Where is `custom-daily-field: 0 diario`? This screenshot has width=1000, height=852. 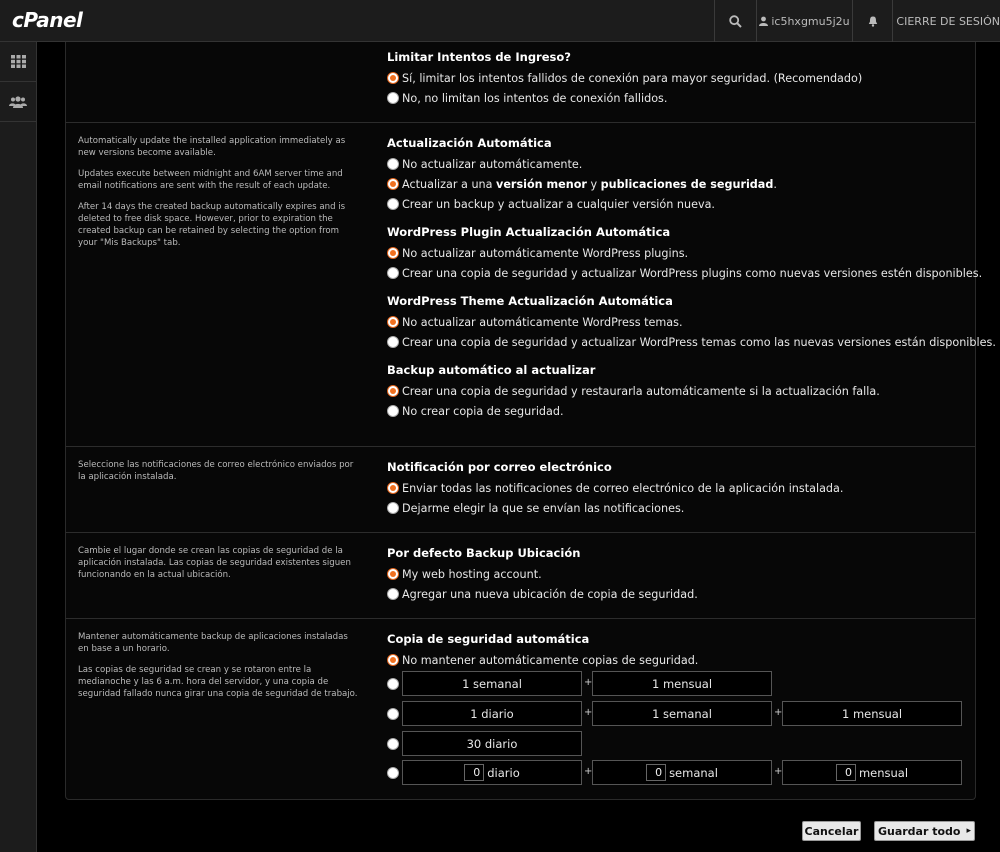 custom-daily-field: 0 diario is located at coordinates (492, 772).